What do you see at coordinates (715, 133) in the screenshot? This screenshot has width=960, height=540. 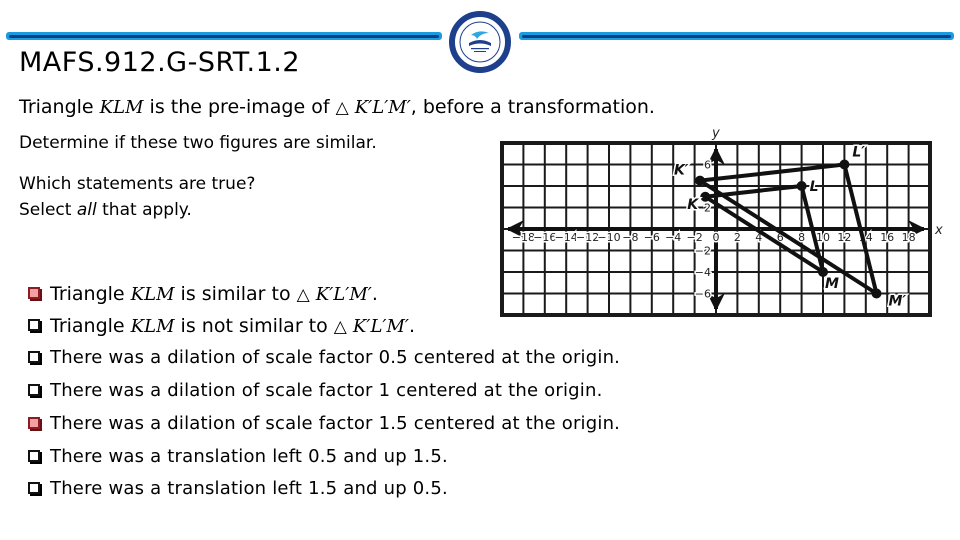 I see `y-axis-label: y` at bounding box center [715, 133].